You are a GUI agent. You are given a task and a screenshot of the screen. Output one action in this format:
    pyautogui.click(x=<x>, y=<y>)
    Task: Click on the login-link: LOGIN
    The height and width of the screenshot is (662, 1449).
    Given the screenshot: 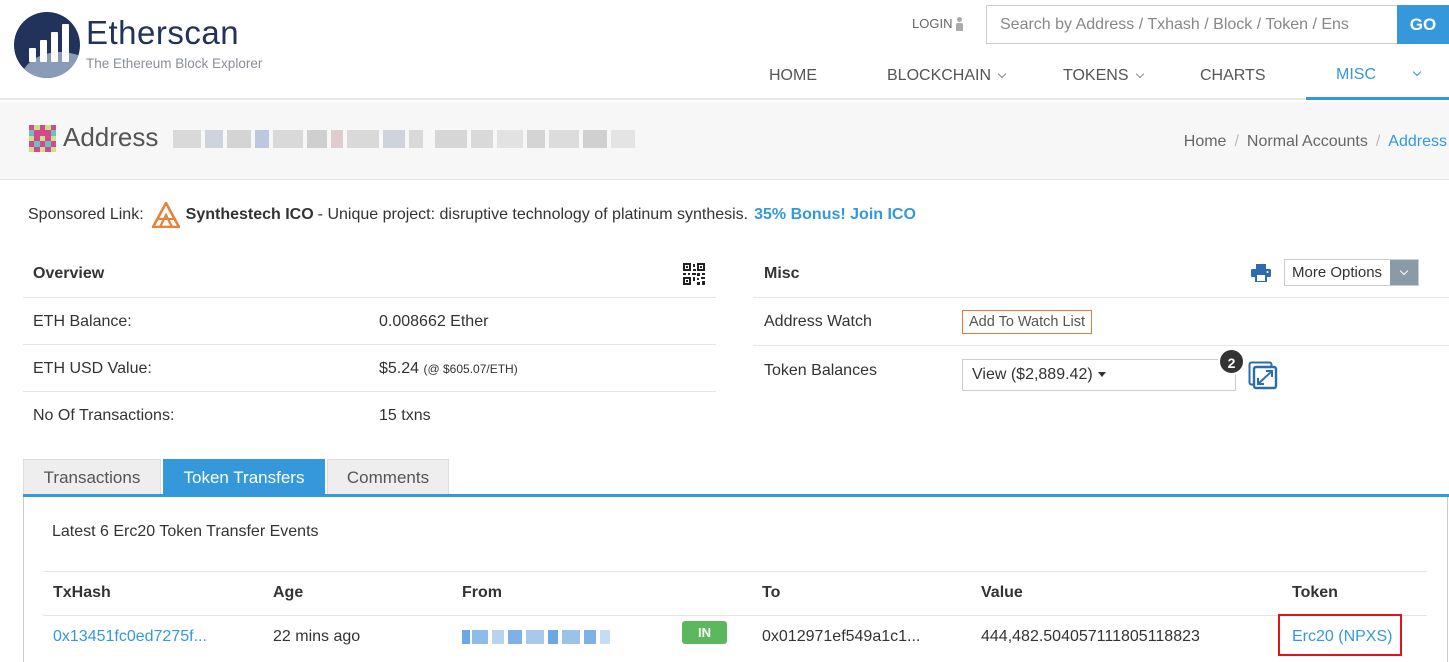 What is the action you would take?
    pyautogui.click(x=938, y=23)
    